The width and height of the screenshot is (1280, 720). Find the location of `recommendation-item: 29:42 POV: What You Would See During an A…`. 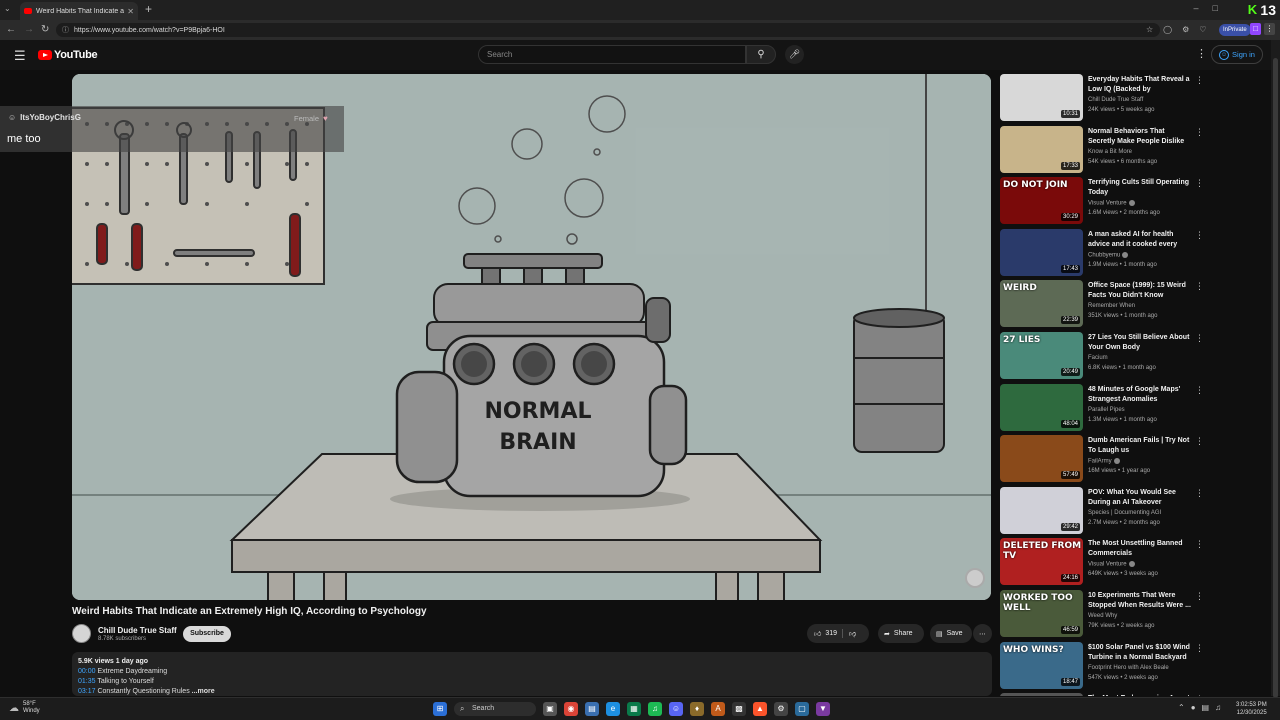

recommendation-item: 29:42 POV: What You Would See During an A… is located at coordinates (1105, 510).